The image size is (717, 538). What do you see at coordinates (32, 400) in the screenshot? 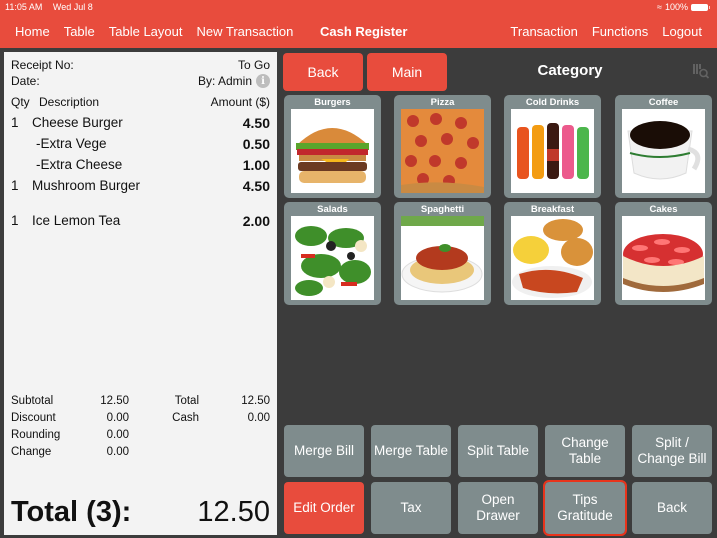
I see `subtotal-label: Subtotal` at bounding box center [32, 400].